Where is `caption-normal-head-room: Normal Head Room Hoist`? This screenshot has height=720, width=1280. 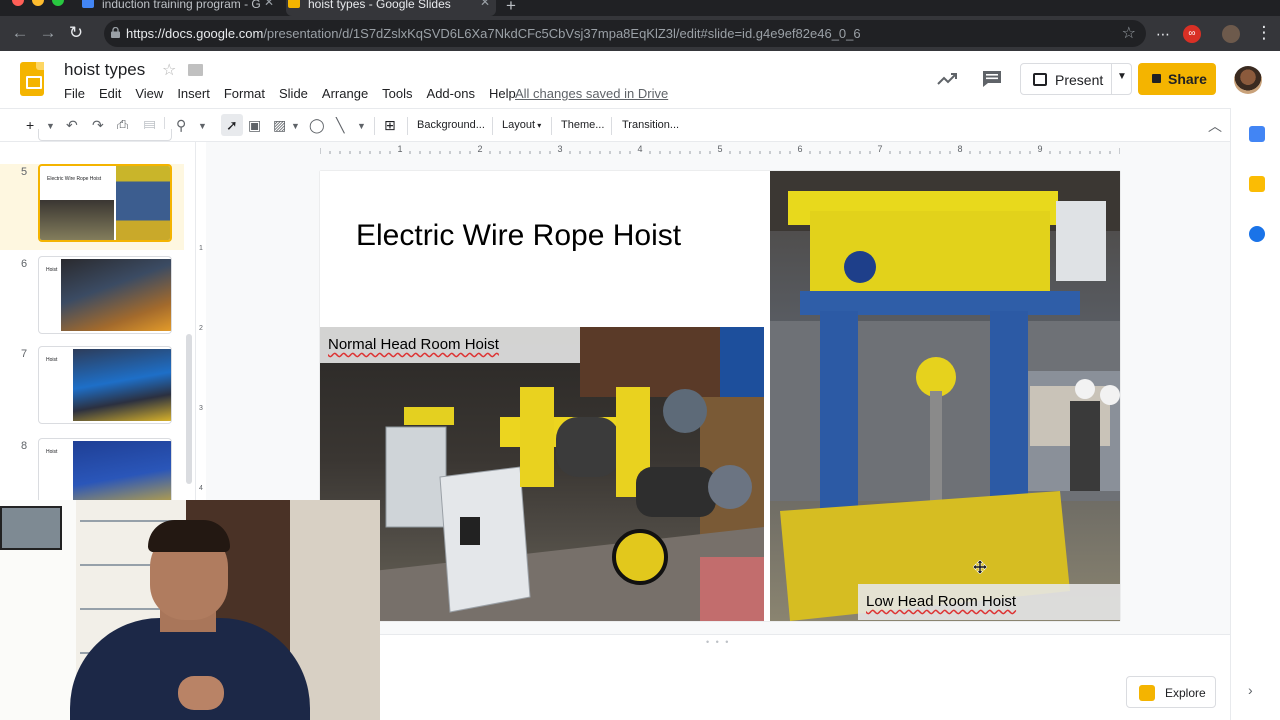 caption-normal-head-room: Normal Head Room Hoist is located at coordinates (450, 345).